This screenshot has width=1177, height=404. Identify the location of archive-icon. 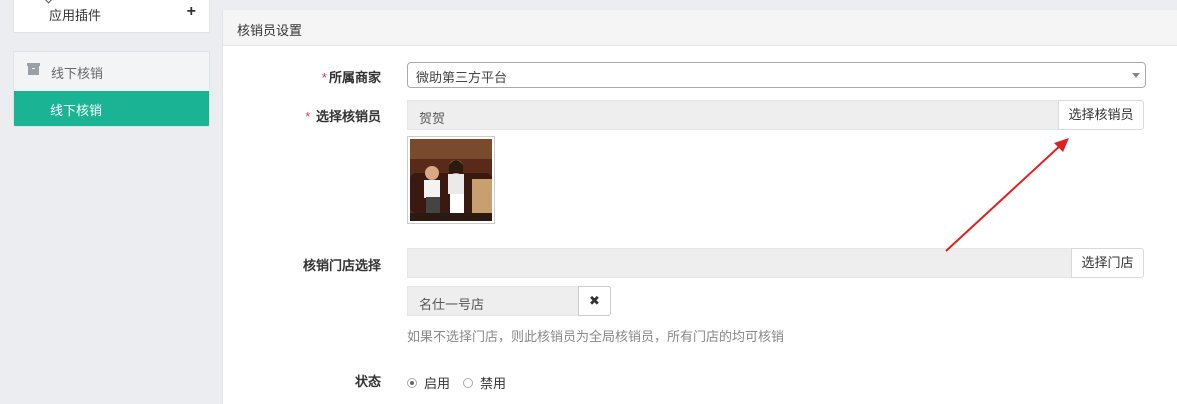
(33, 69).